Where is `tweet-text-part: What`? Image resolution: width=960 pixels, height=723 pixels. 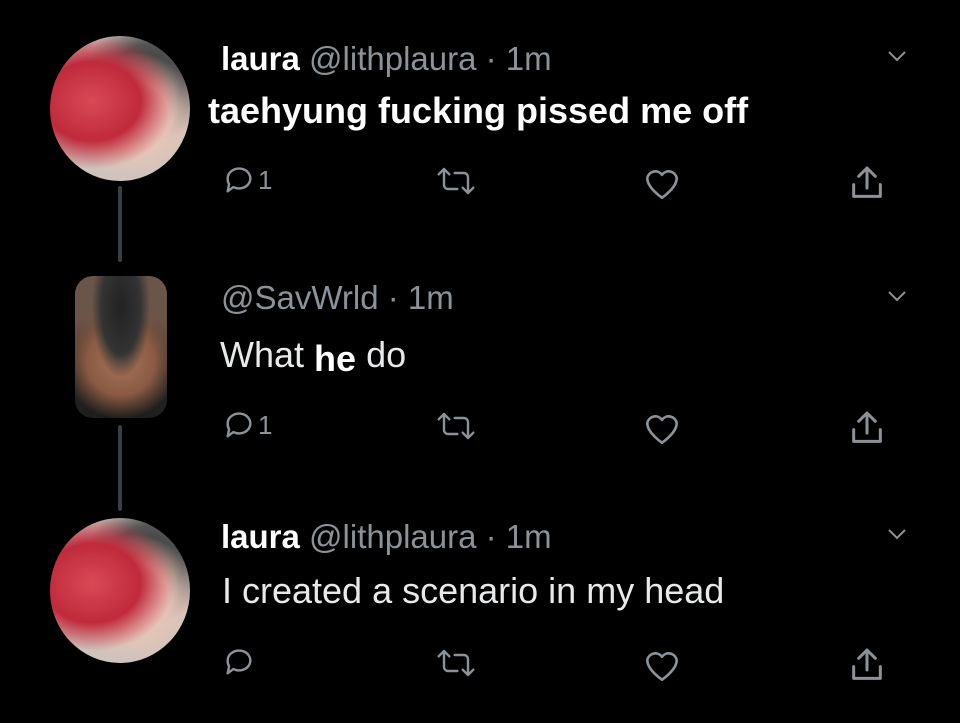 tweet-text-part: What is located at coordinates (262, 354).